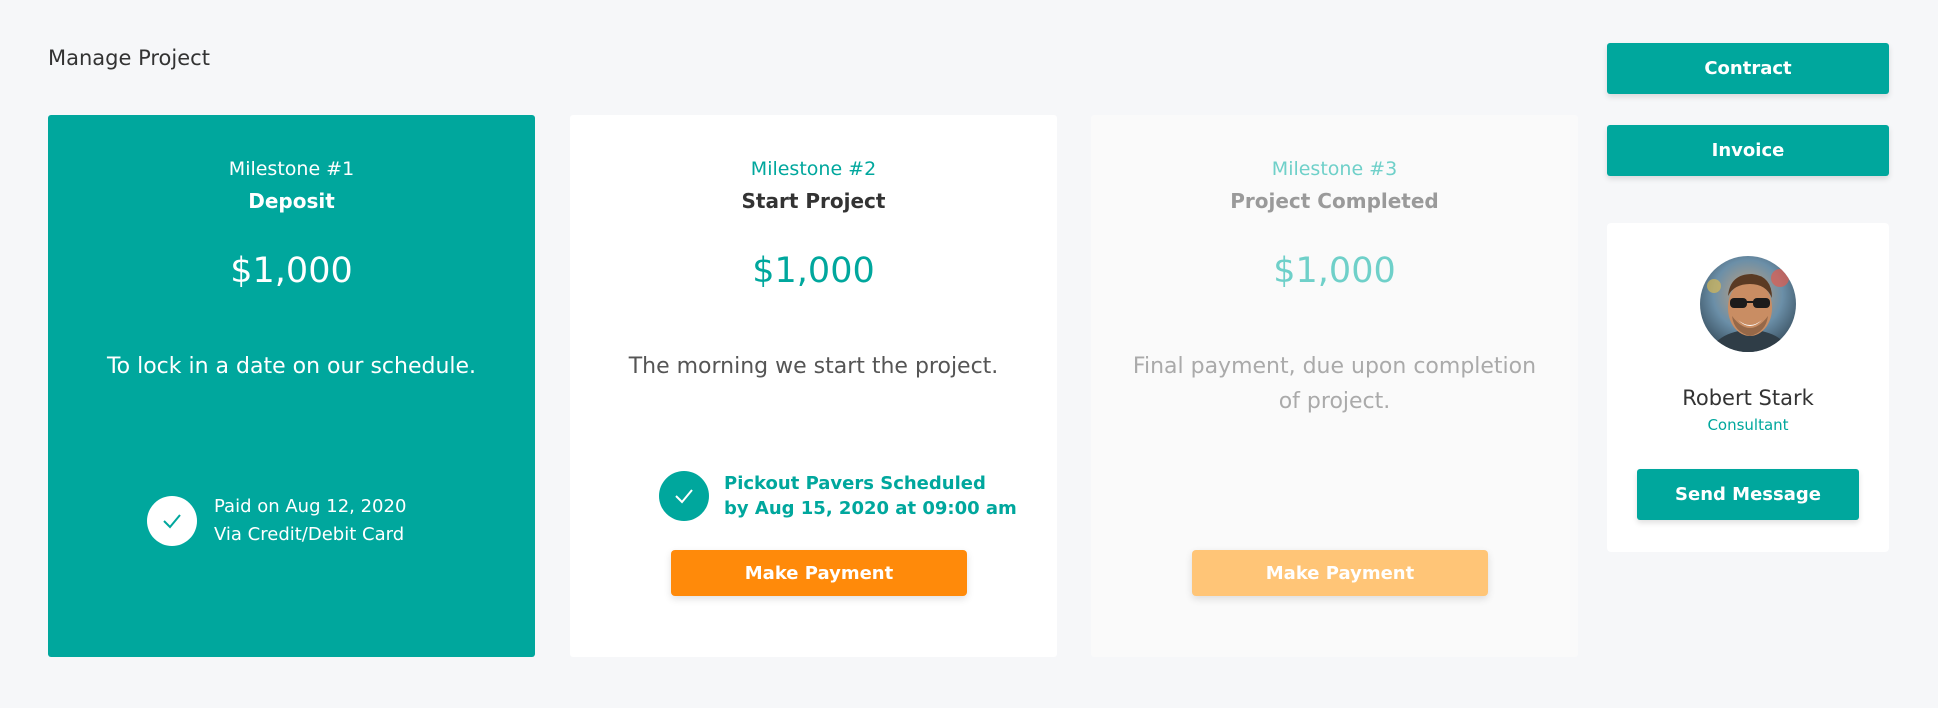  Describe the element at coordinates (291, 201) in the screenshot. I see `milestone-name: Deposit` at that location.